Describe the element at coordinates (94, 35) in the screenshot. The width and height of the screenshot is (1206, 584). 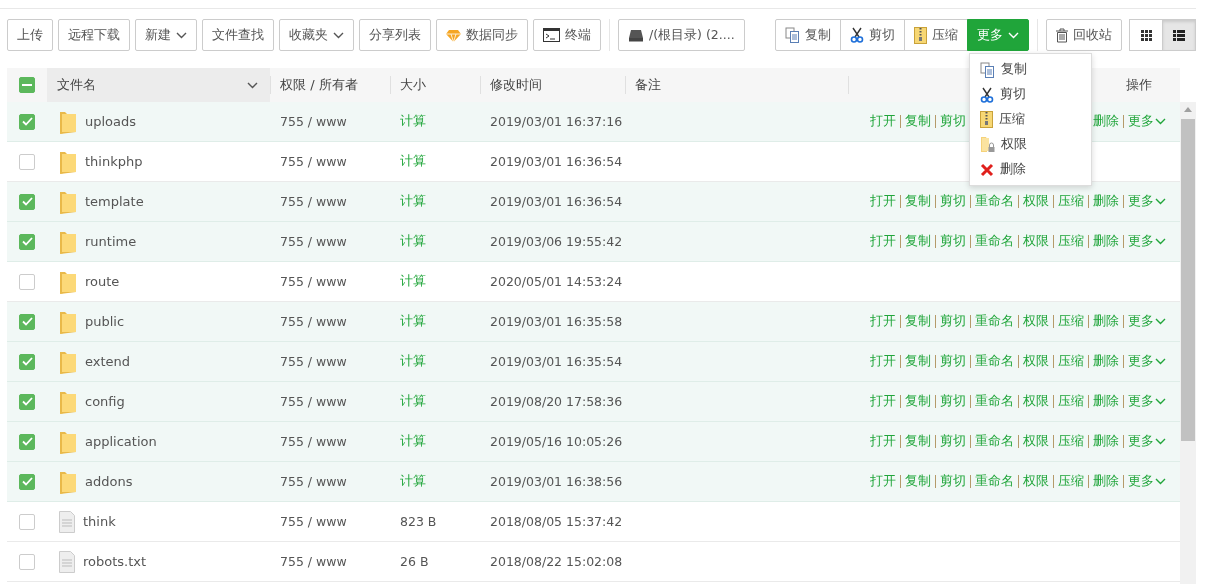
I see `toolbar-button: 远程下载` at that location.